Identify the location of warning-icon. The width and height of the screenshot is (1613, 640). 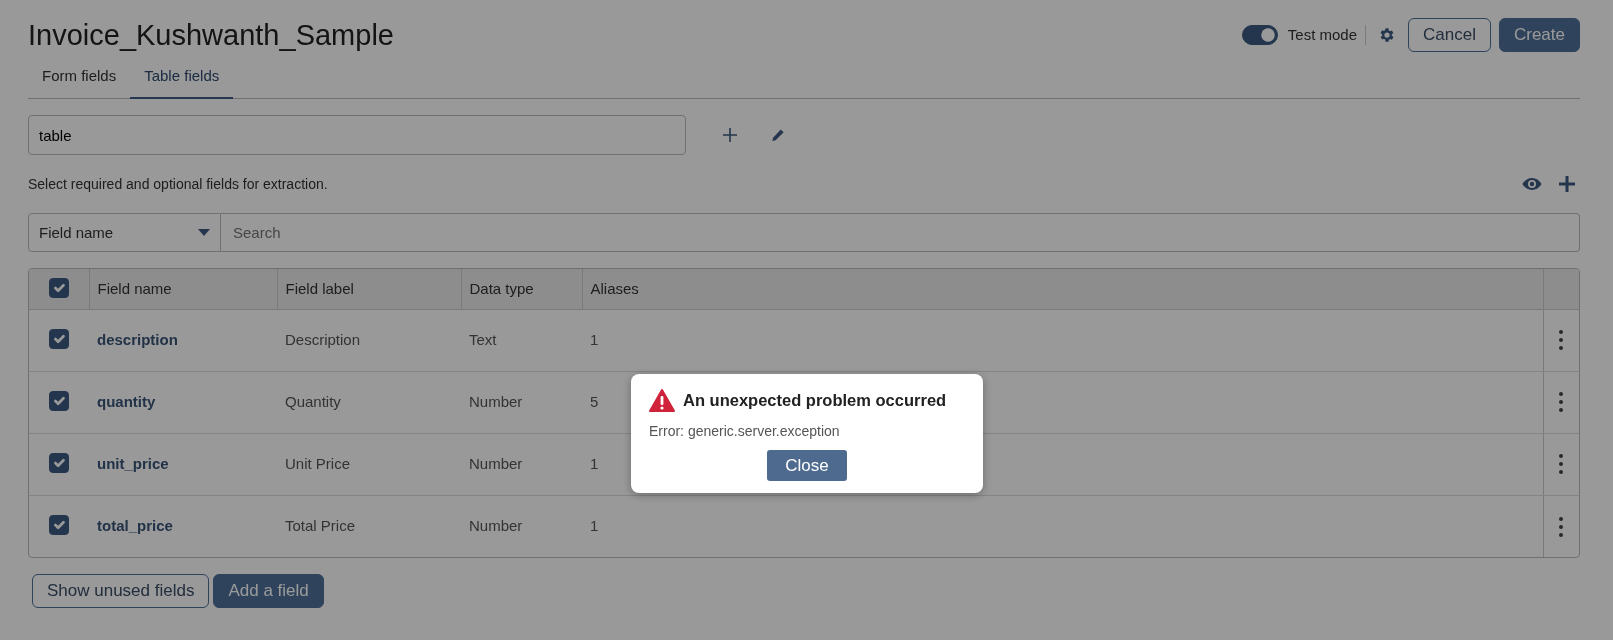
(662, 400).